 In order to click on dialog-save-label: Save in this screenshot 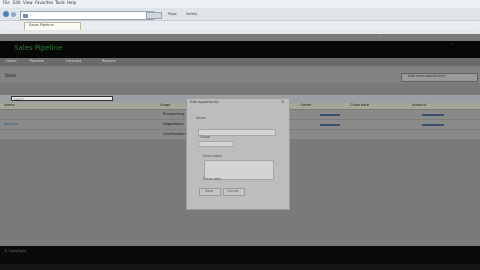, I will do `click(209, 191)`.